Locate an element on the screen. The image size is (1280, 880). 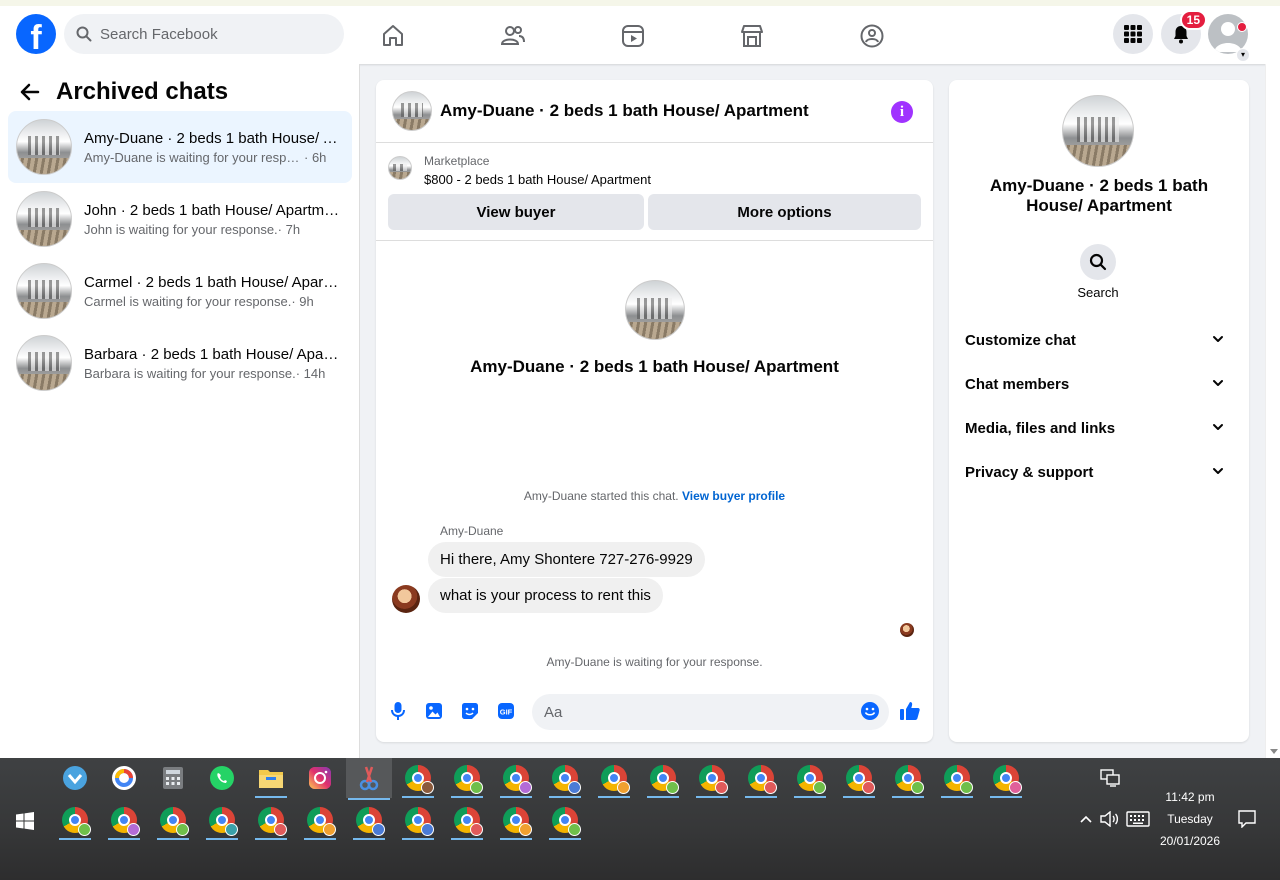
menu-grid-button is located at coordinates (1133, 34).